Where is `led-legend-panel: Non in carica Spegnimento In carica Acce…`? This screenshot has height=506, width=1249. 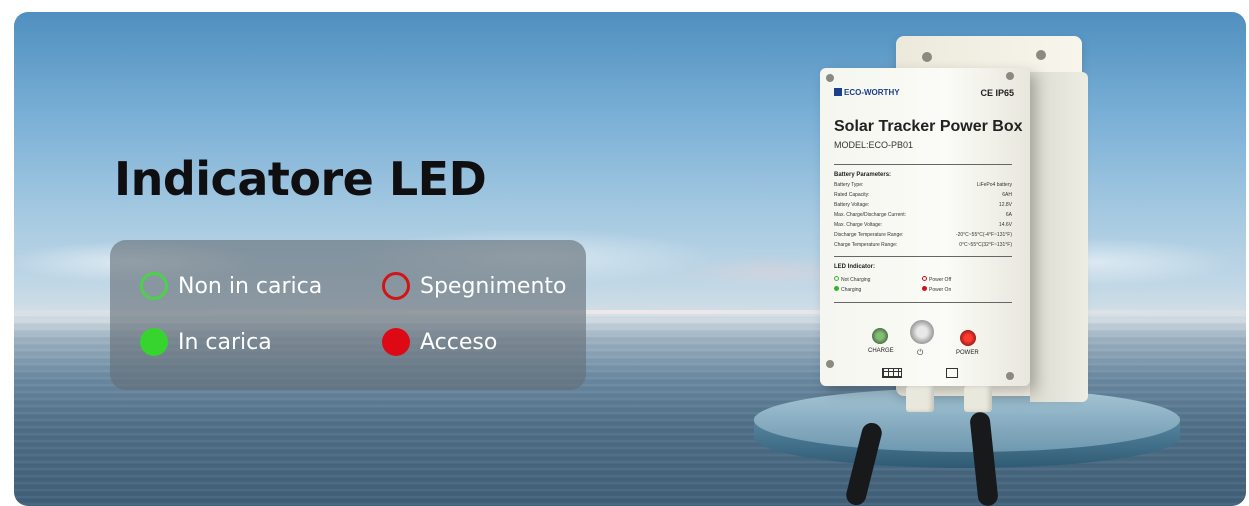 led-legend-panel: Non in carica Spegnimento In carica Acce… is located at coordinates (348, 315).